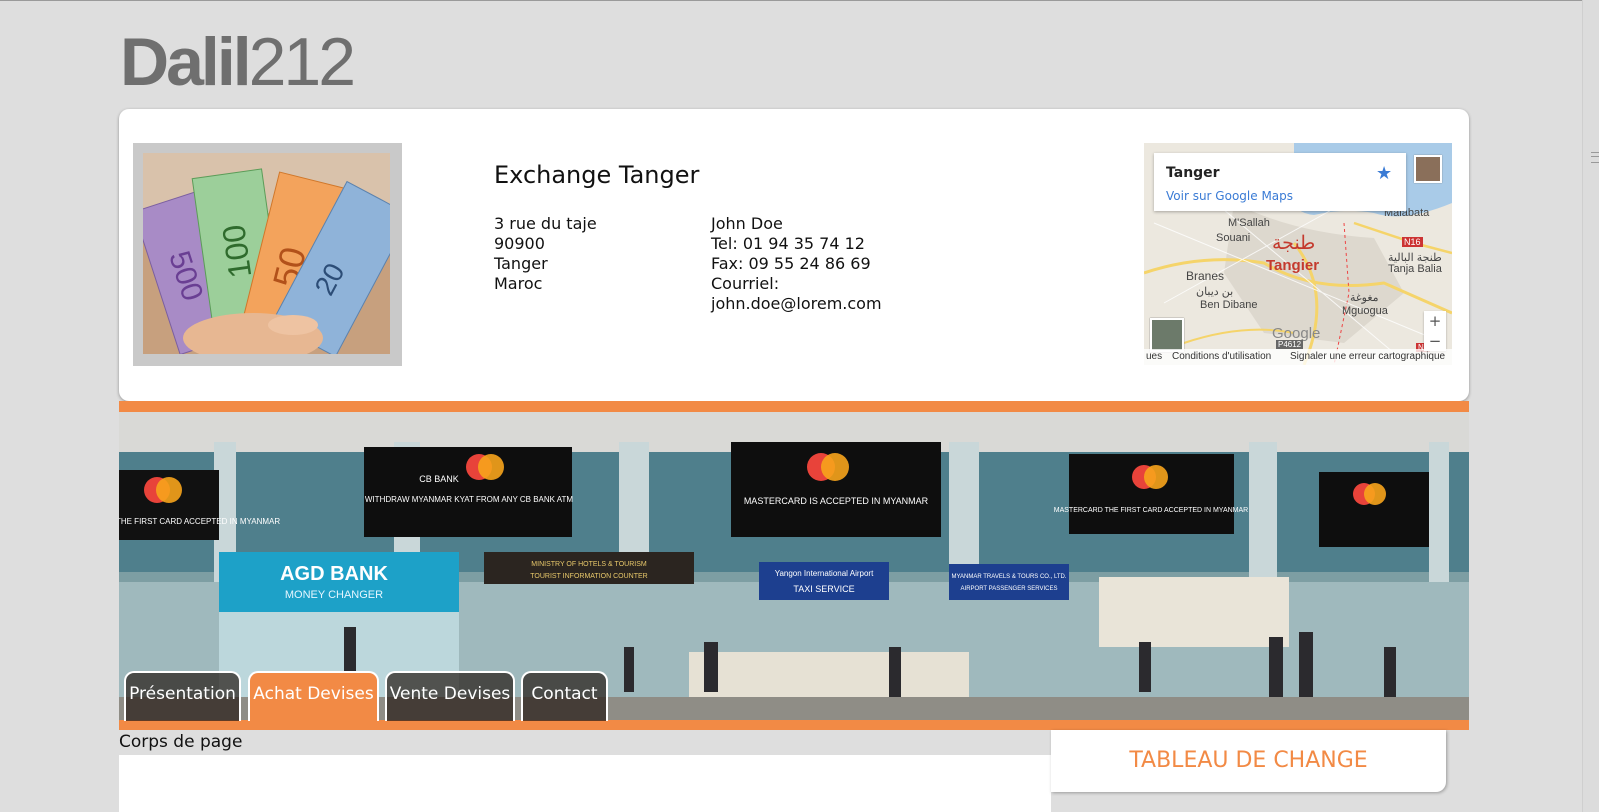 The height and width of the screenshot is (812, 1599). I want to click on tab-contact: Contact, so click(564, 696).